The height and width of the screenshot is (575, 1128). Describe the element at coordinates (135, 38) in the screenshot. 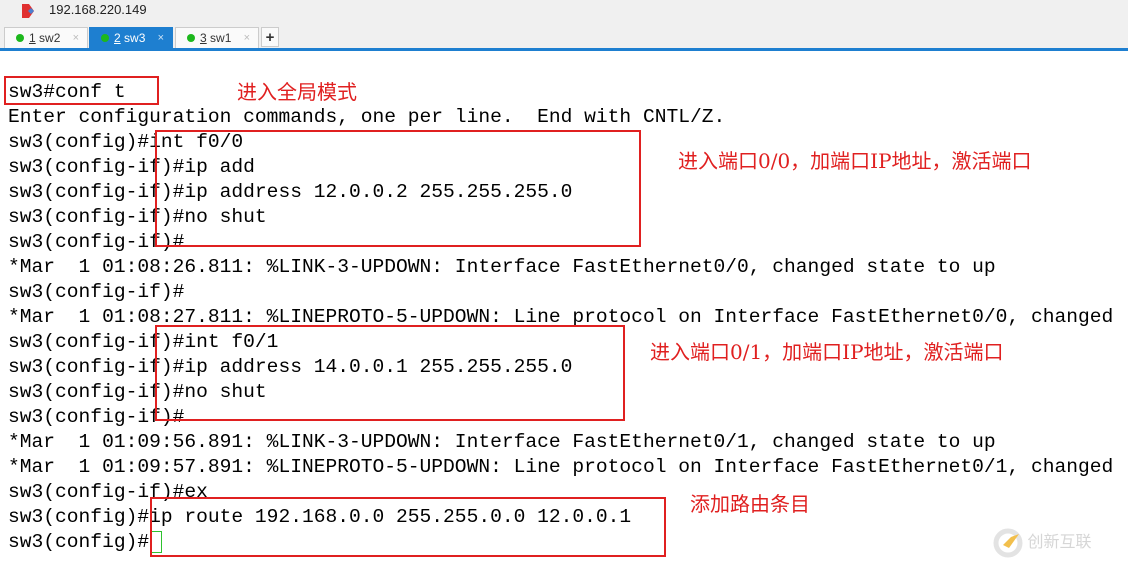

I see `tab-label: sw3` at that location.